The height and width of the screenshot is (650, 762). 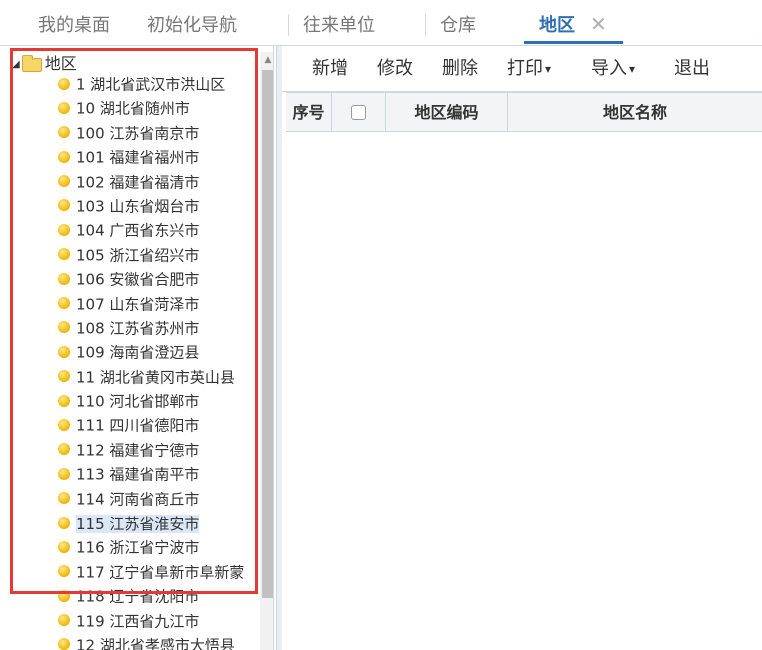 I want to click on exit-button: 退出, so click(x=692, y=69).